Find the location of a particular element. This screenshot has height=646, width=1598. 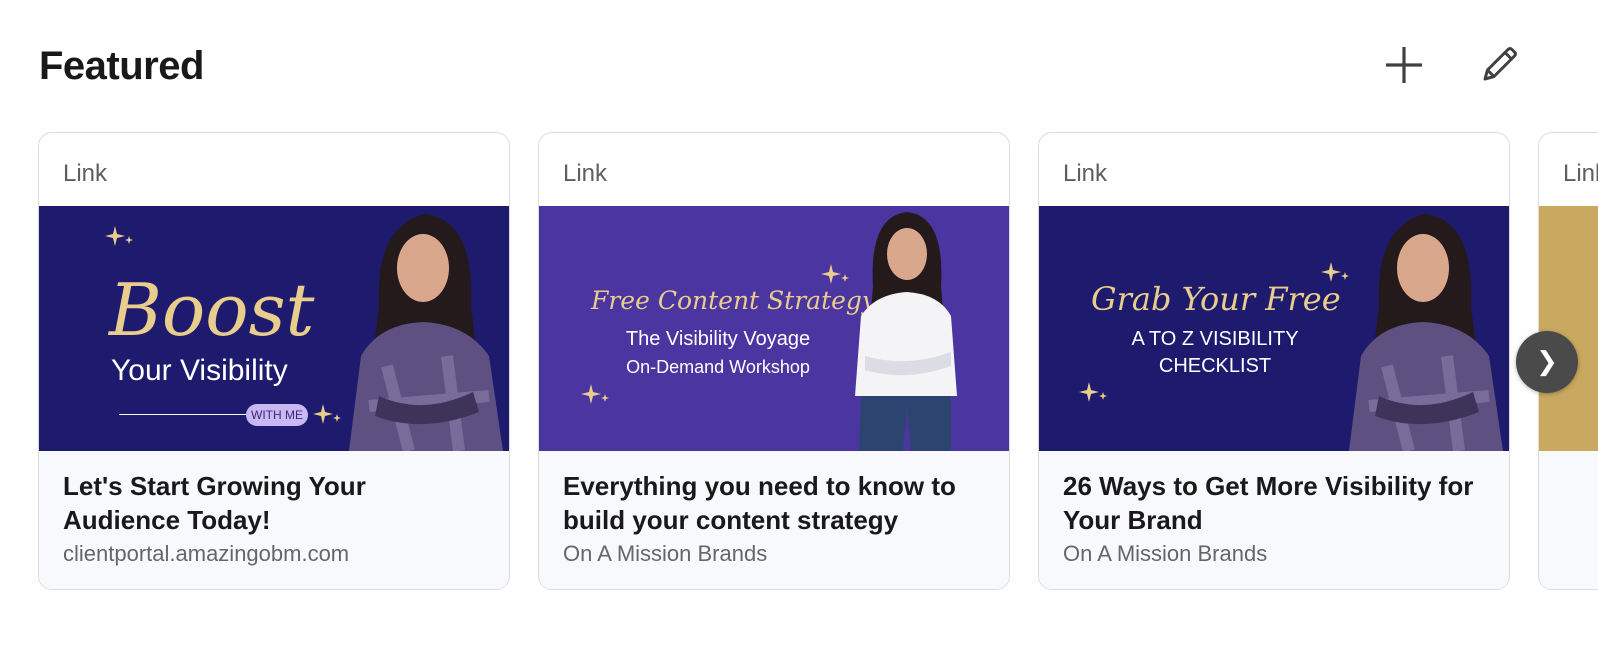

featured-header: Featured is located at coordinates (798, 68).